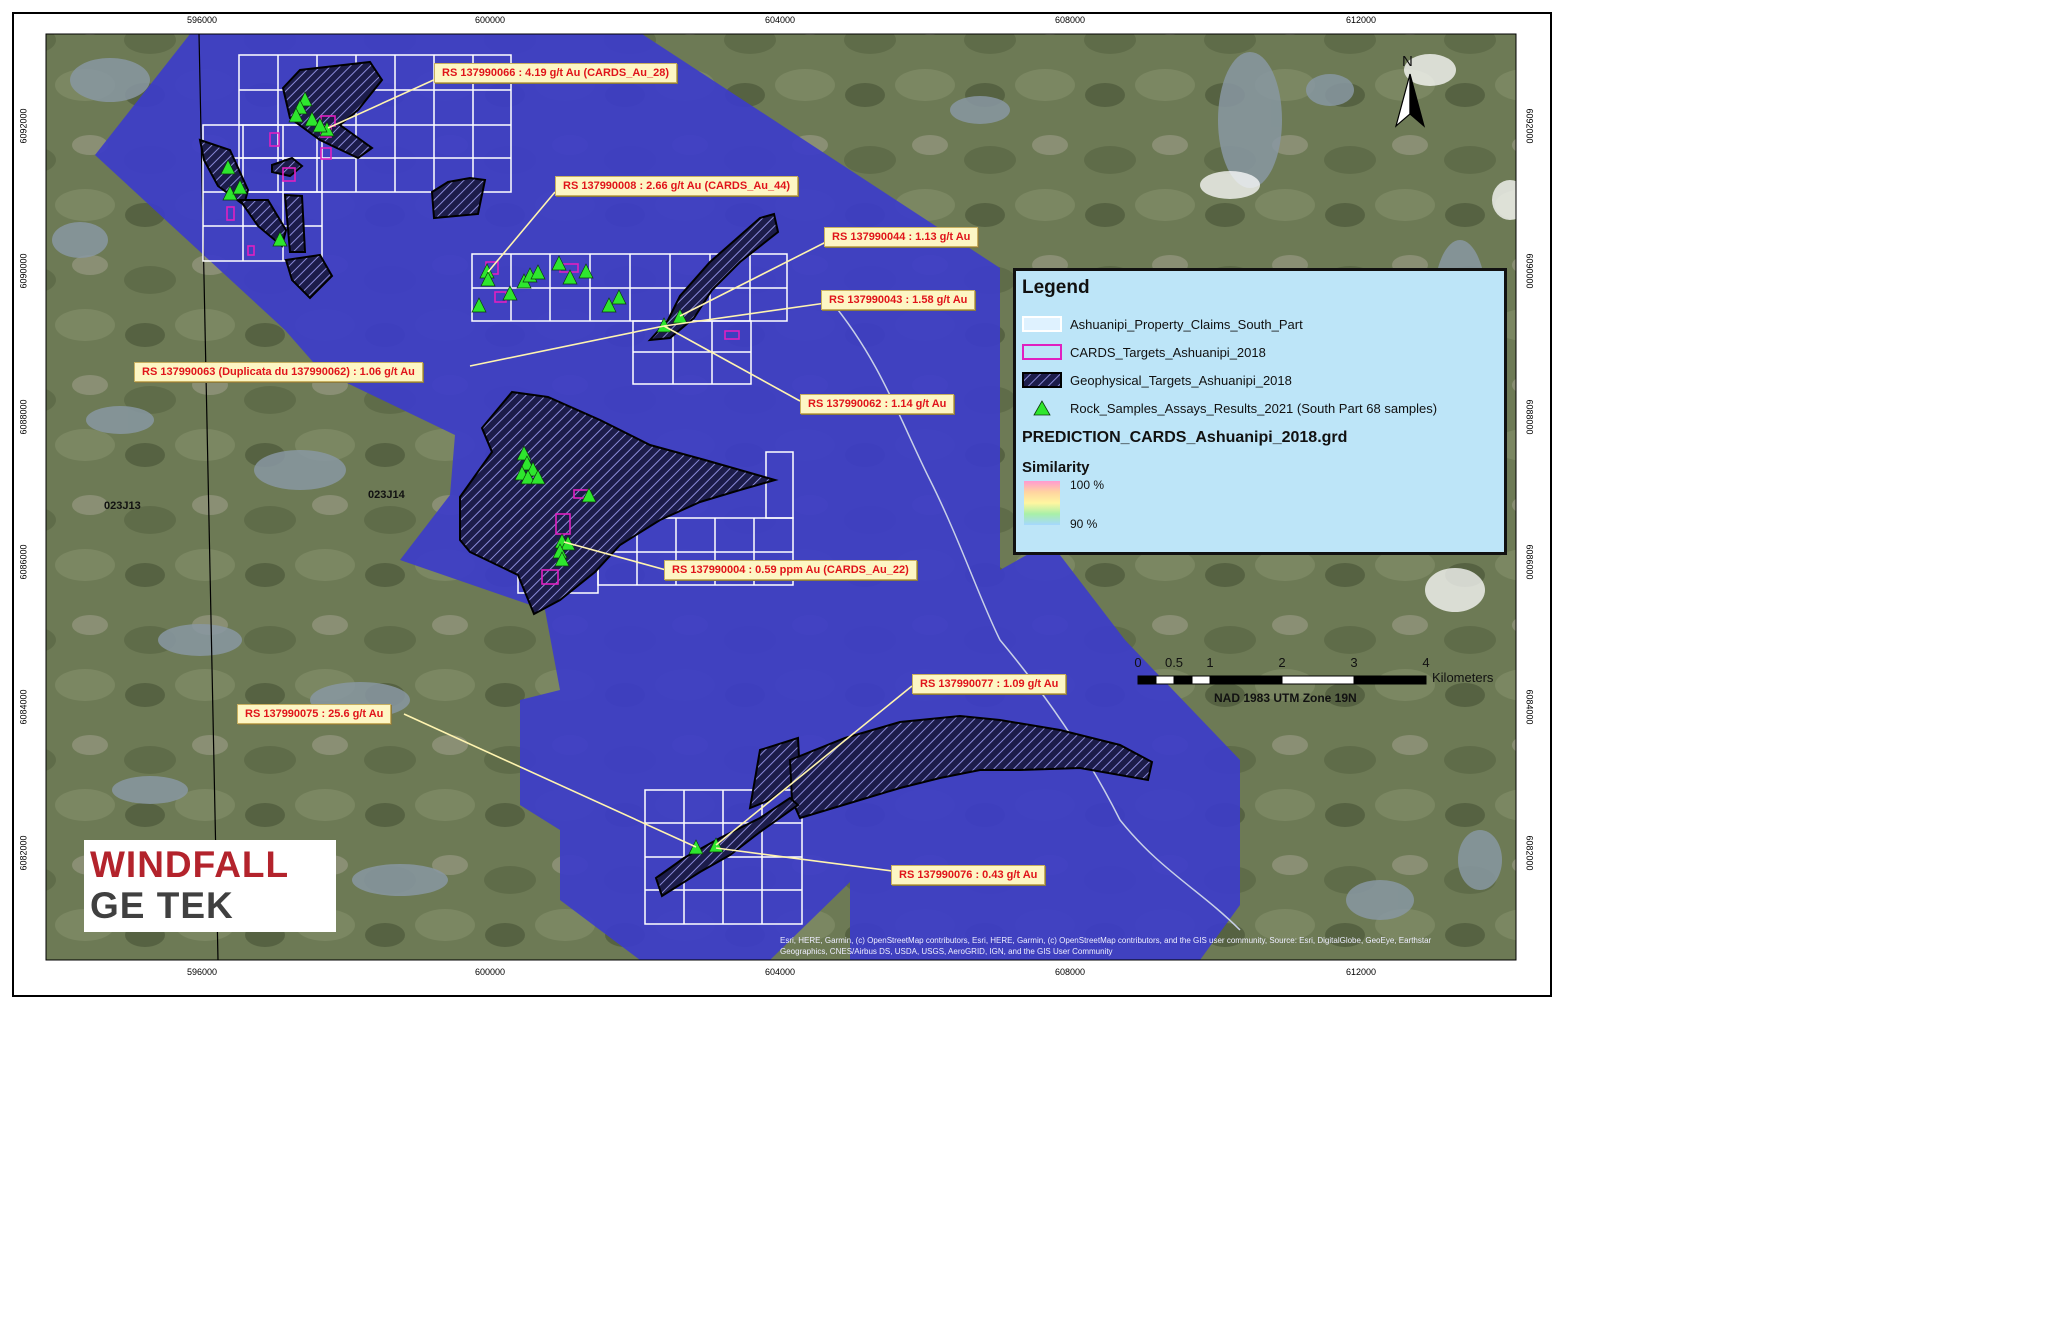 This screenshot has width=2048, height=1325. I want to click on scale-bar-label: 0.5, so click(1174, 662).